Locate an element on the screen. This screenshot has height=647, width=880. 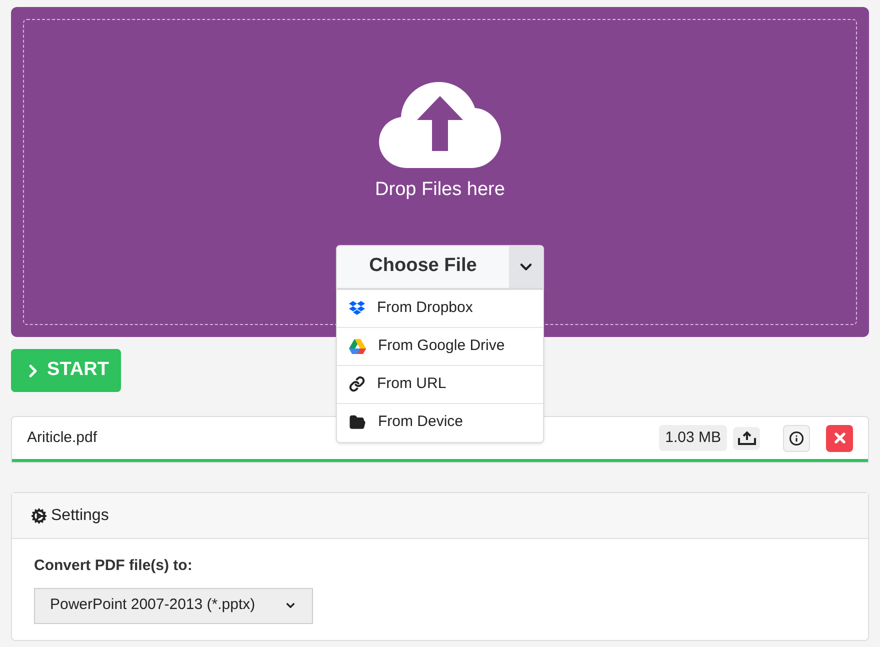
drop-zone-title: Drop Files here is located at coordinates (440, 190).